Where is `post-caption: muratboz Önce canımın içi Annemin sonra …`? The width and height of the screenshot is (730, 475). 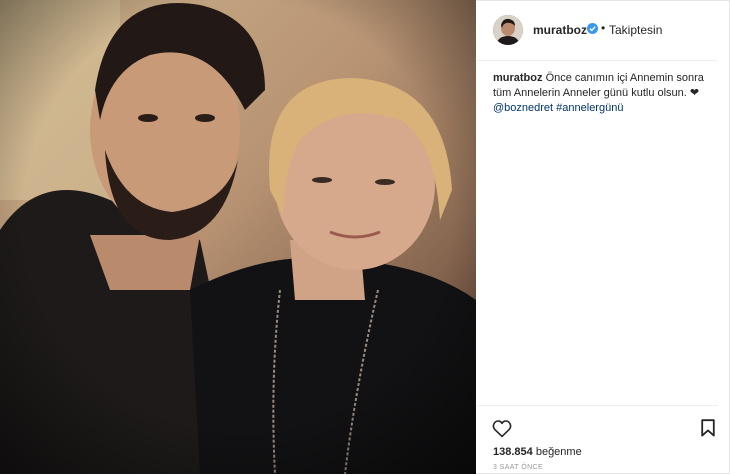
post-caption: muratboz Önce canımın içi Annemin sonra … is located at coordinates (605, 93).